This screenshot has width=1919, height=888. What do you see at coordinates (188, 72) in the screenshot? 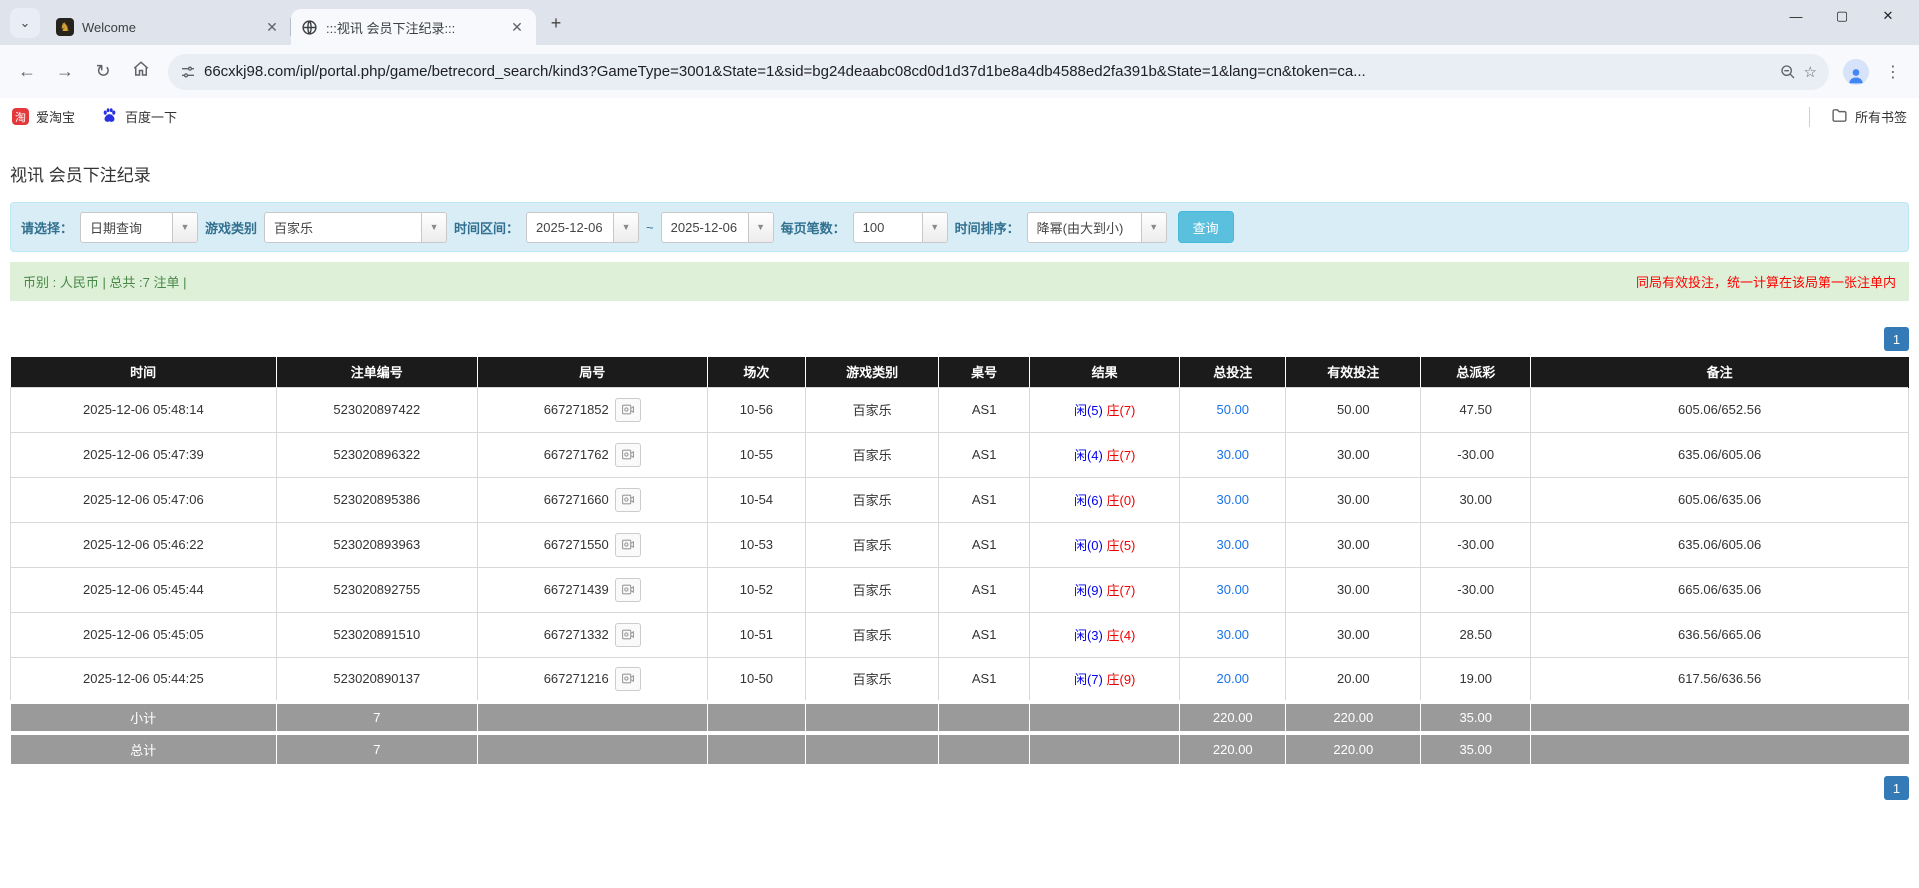
I see `site-settings-icon` at bounding box center [188, 72].